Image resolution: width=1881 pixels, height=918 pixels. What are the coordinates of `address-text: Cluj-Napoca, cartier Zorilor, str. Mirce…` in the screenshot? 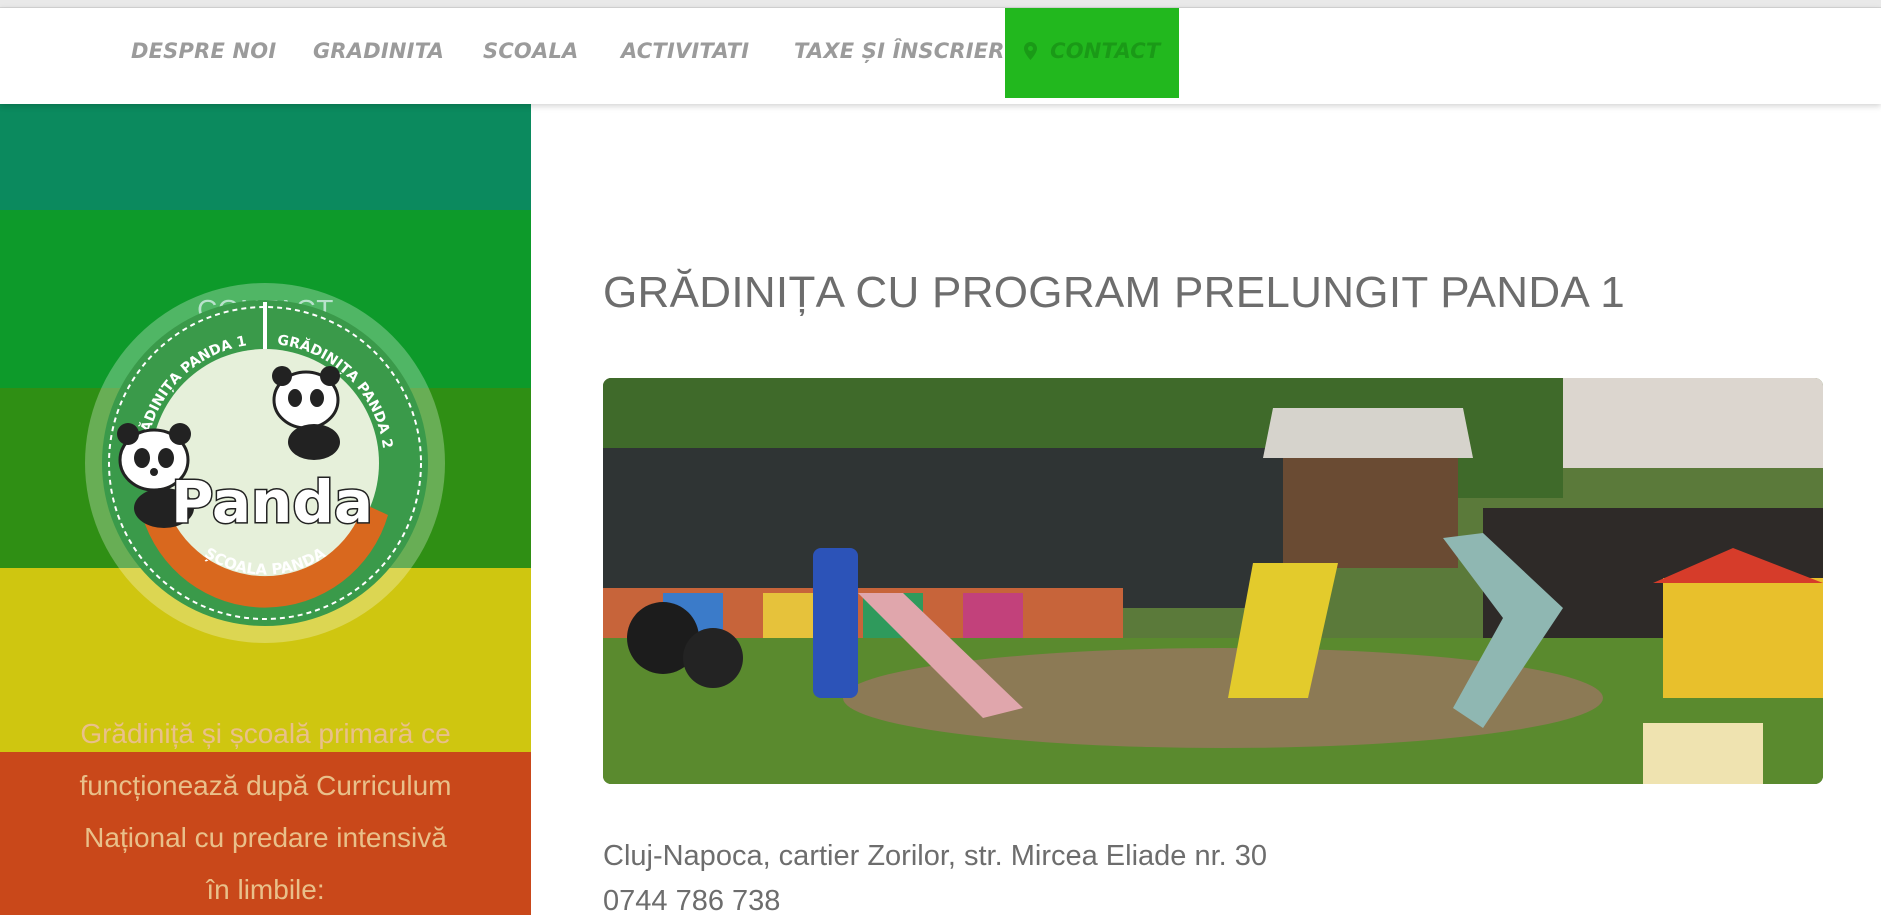 It's located at (935, 856).